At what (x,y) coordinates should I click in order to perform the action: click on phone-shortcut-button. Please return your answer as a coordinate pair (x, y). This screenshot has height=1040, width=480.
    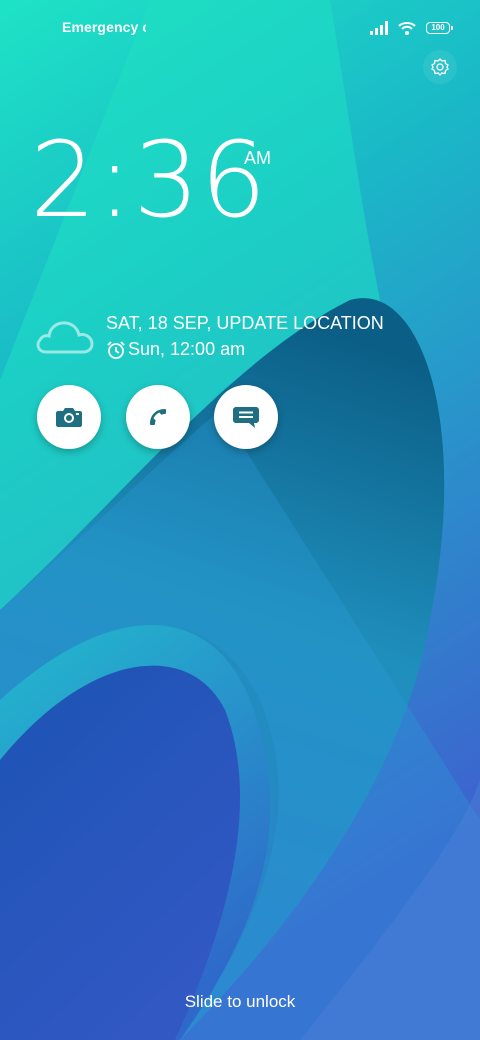
    Looking at the image, I should click on (158, 417).